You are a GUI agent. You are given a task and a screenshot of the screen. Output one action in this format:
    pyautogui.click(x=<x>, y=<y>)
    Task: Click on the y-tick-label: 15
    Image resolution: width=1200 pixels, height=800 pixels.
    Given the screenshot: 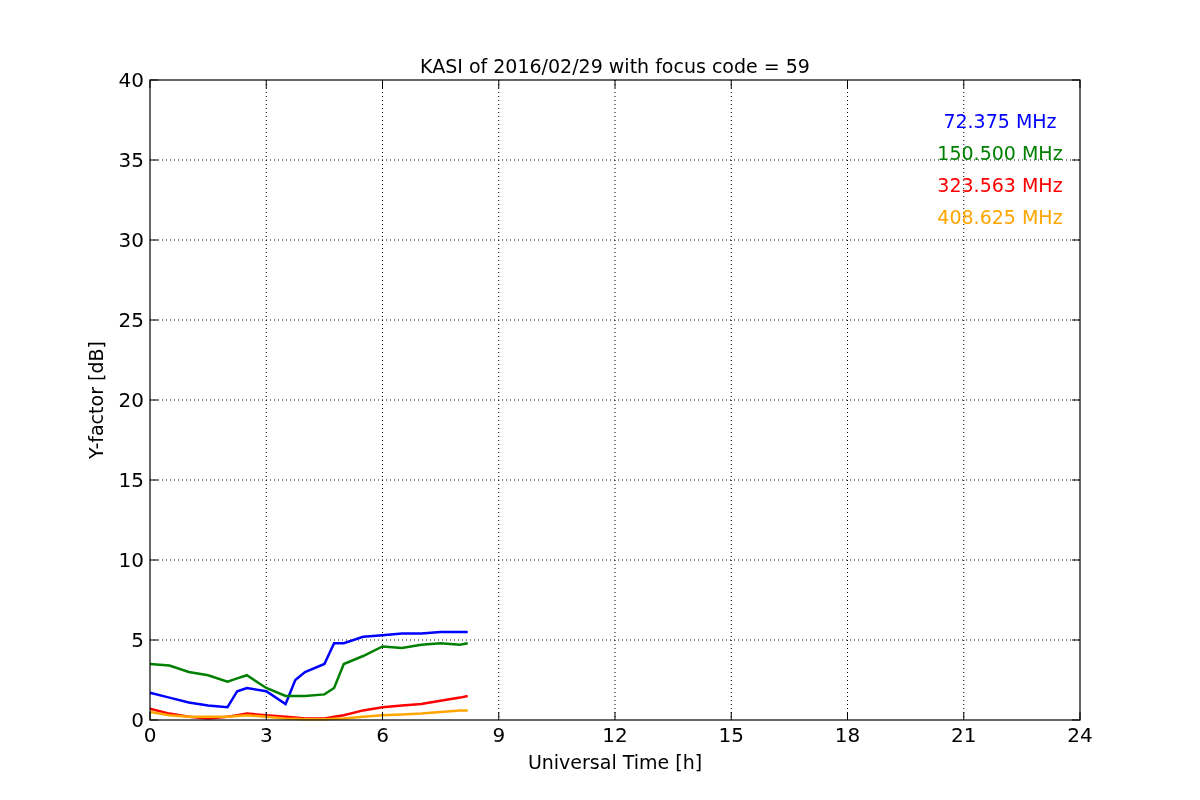 What is the action you would take?
    pyautogui.click(x=131, y=480)
    